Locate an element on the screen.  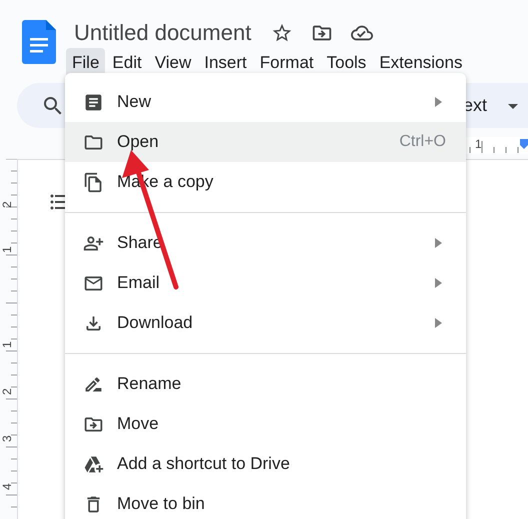
ruler-number: 3 is located at coordinates (7, 438).